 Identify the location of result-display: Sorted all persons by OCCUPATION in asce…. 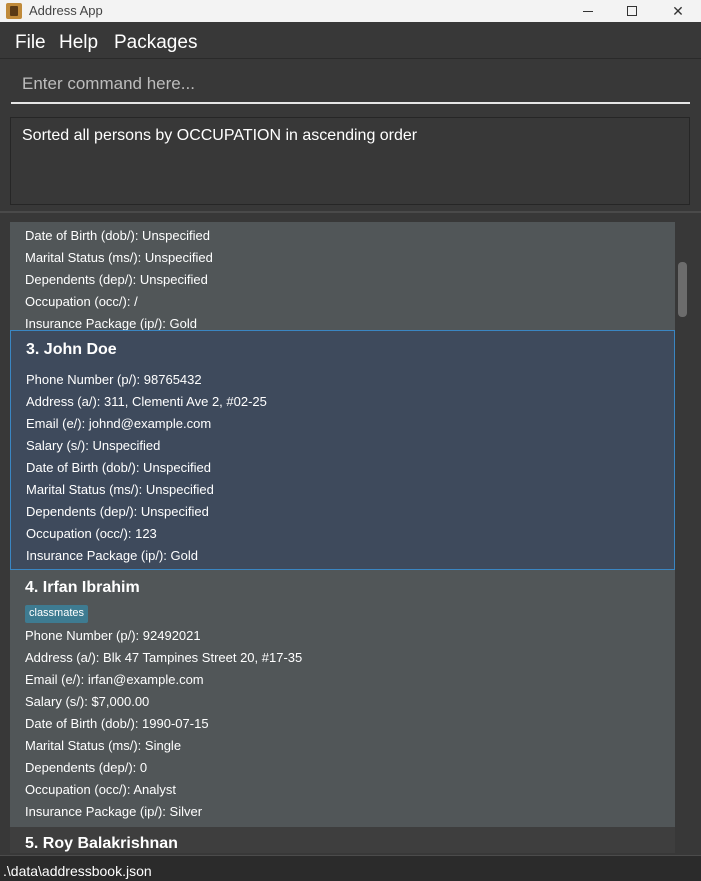
(350, 161).